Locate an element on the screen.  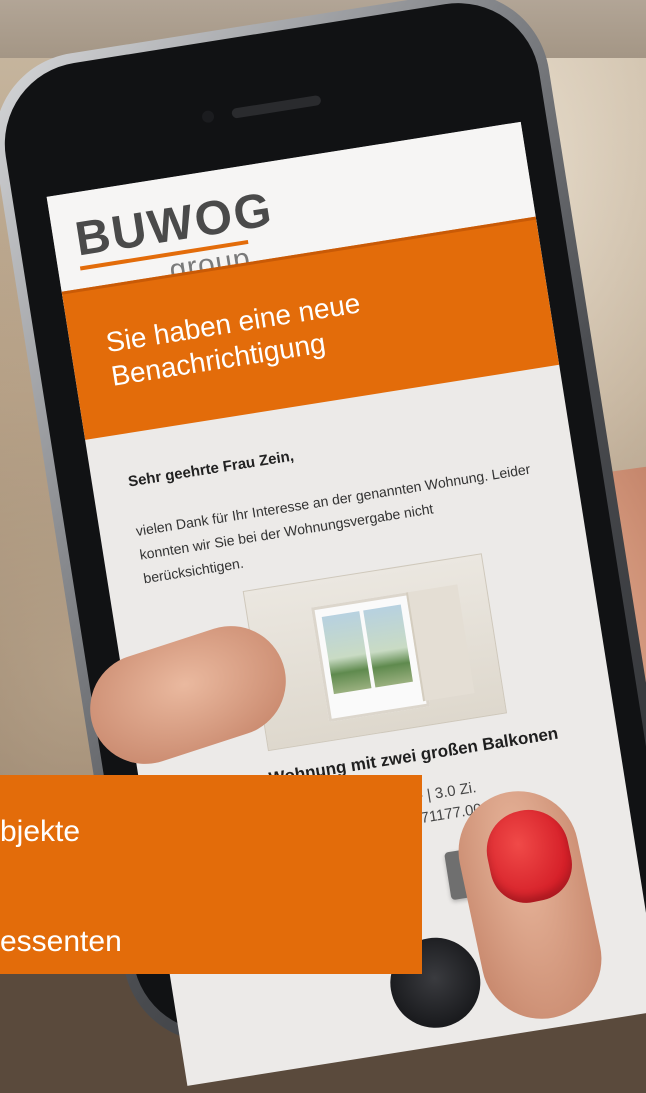
speaker-grille is located at coordinates (276, 106).